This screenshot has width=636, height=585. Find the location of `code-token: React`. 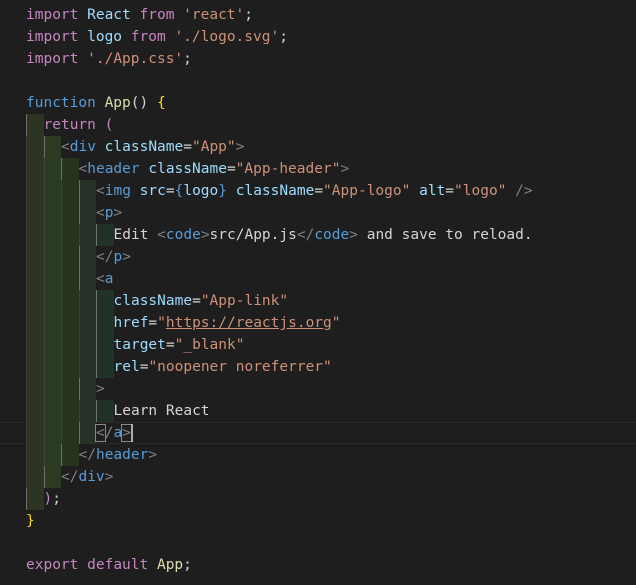

code-token: React is located at coordinates (109, 15).